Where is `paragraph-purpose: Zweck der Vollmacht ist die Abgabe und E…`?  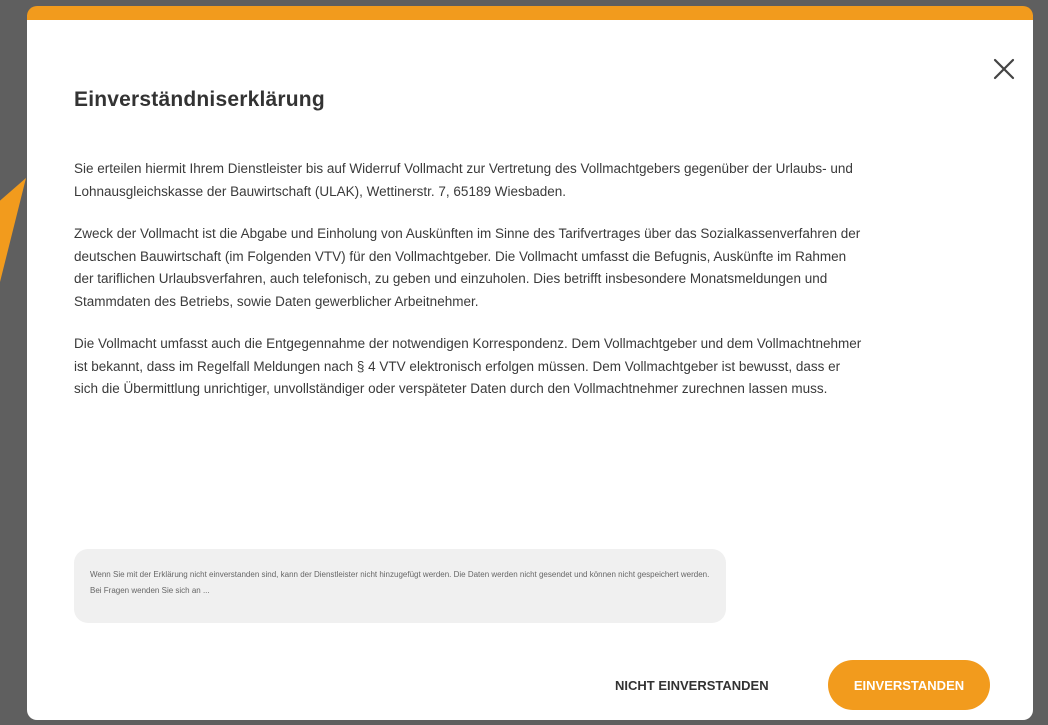 paragraph-purpose: Zweck der Vollmacht ist die Abgabe und E… is located at coordinates (467, 267).